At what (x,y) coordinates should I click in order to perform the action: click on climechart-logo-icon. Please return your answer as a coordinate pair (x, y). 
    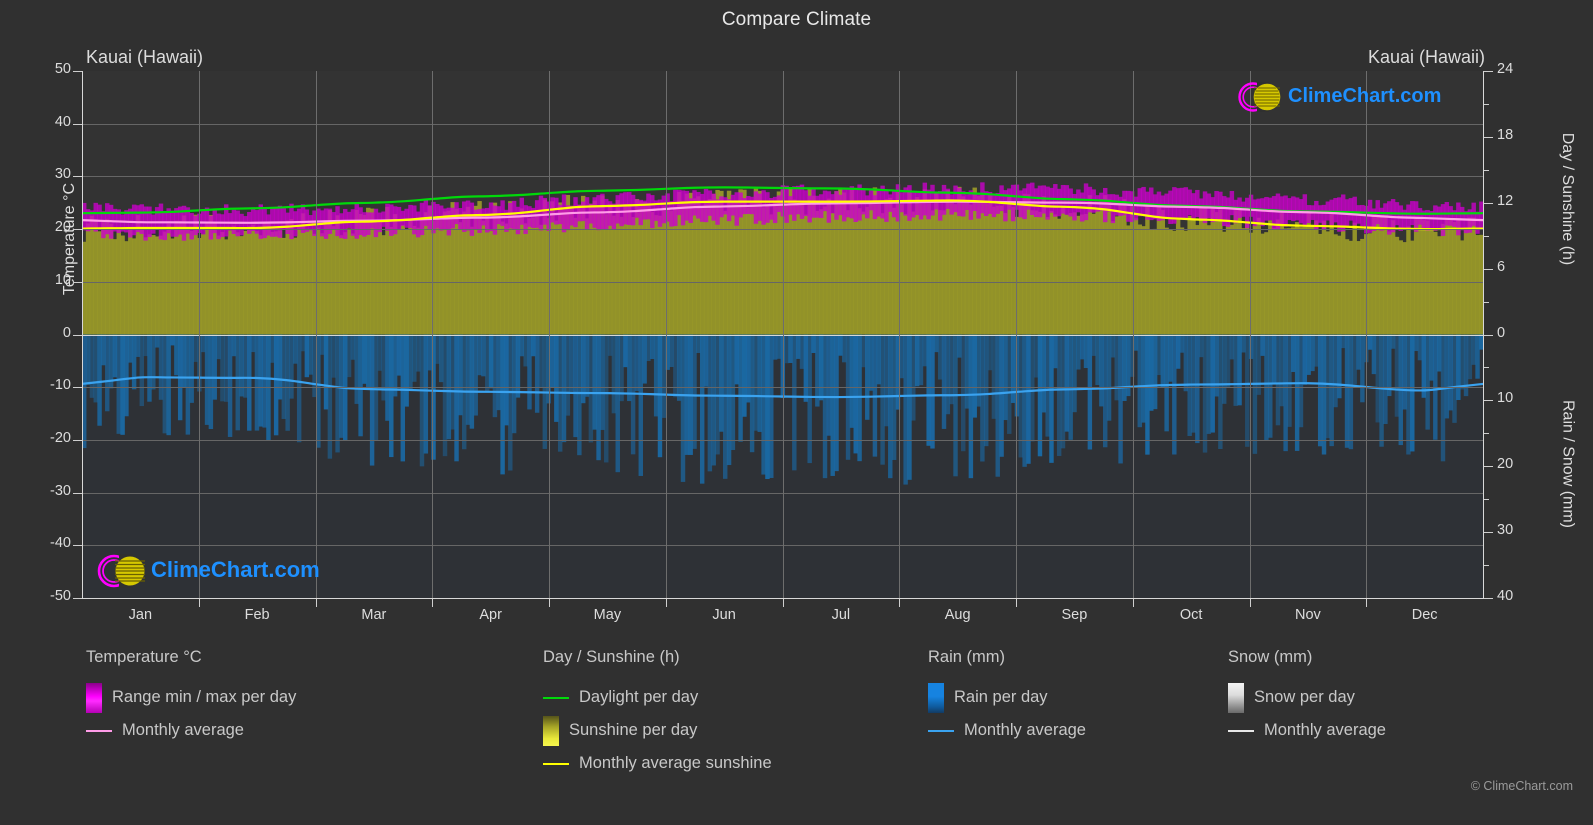
    Looking at the image, I should click on (1259, 97).